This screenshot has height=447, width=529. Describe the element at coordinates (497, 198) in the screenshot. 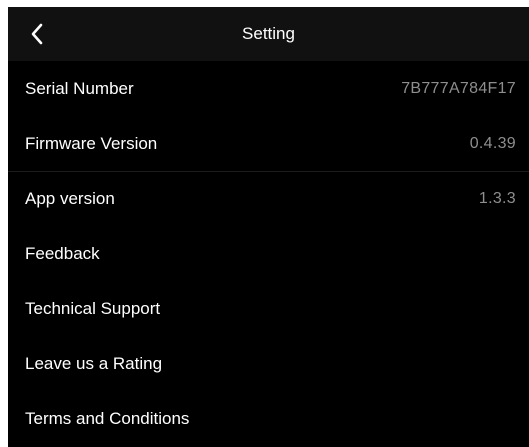

I see `app-version-value: 1.3.3` at that location.